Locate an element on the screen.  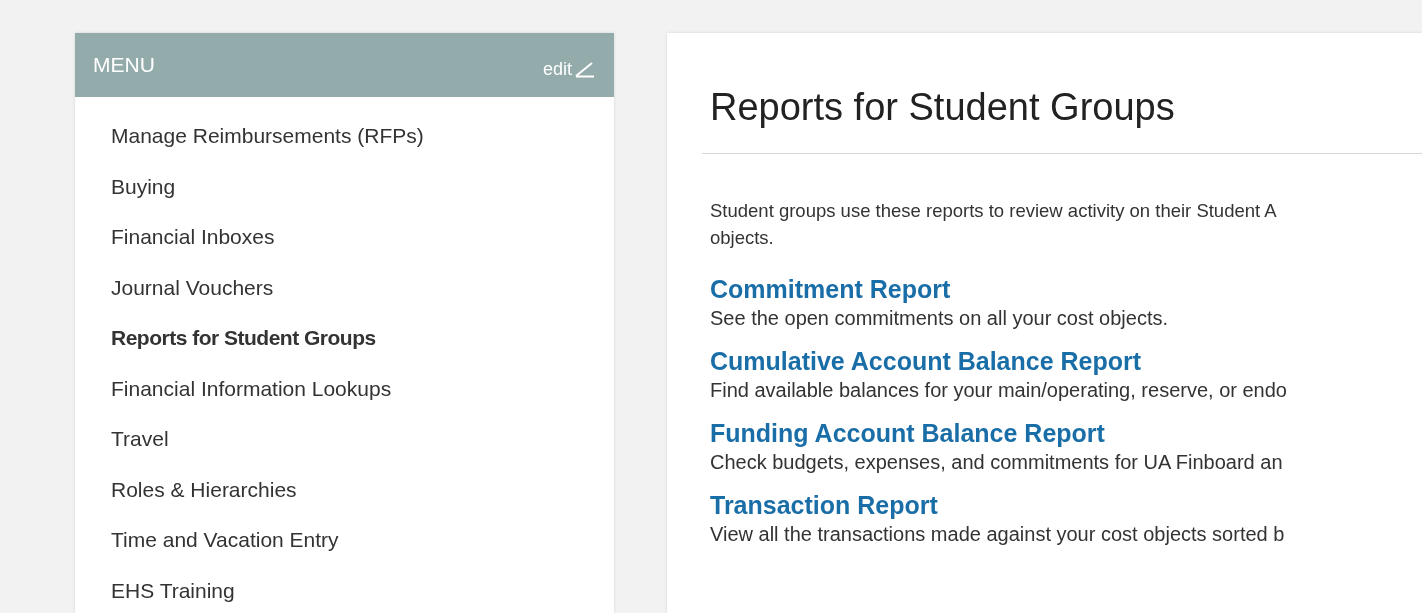
menu-item: Financial Information Lookups is located at coordinates (251, 388).